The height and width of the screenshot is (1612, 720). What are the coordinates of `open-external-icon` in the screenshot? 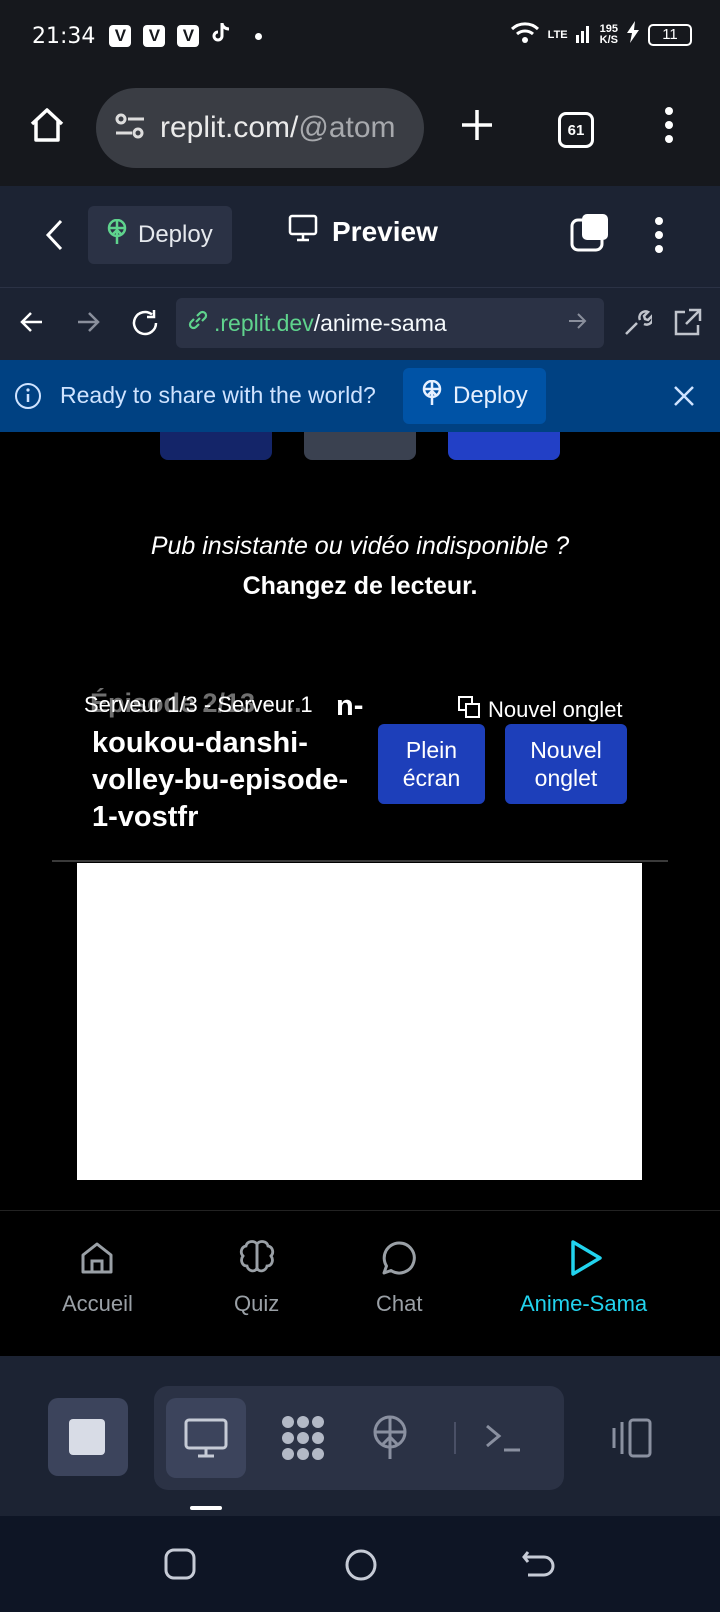 It's located at (687, 325).